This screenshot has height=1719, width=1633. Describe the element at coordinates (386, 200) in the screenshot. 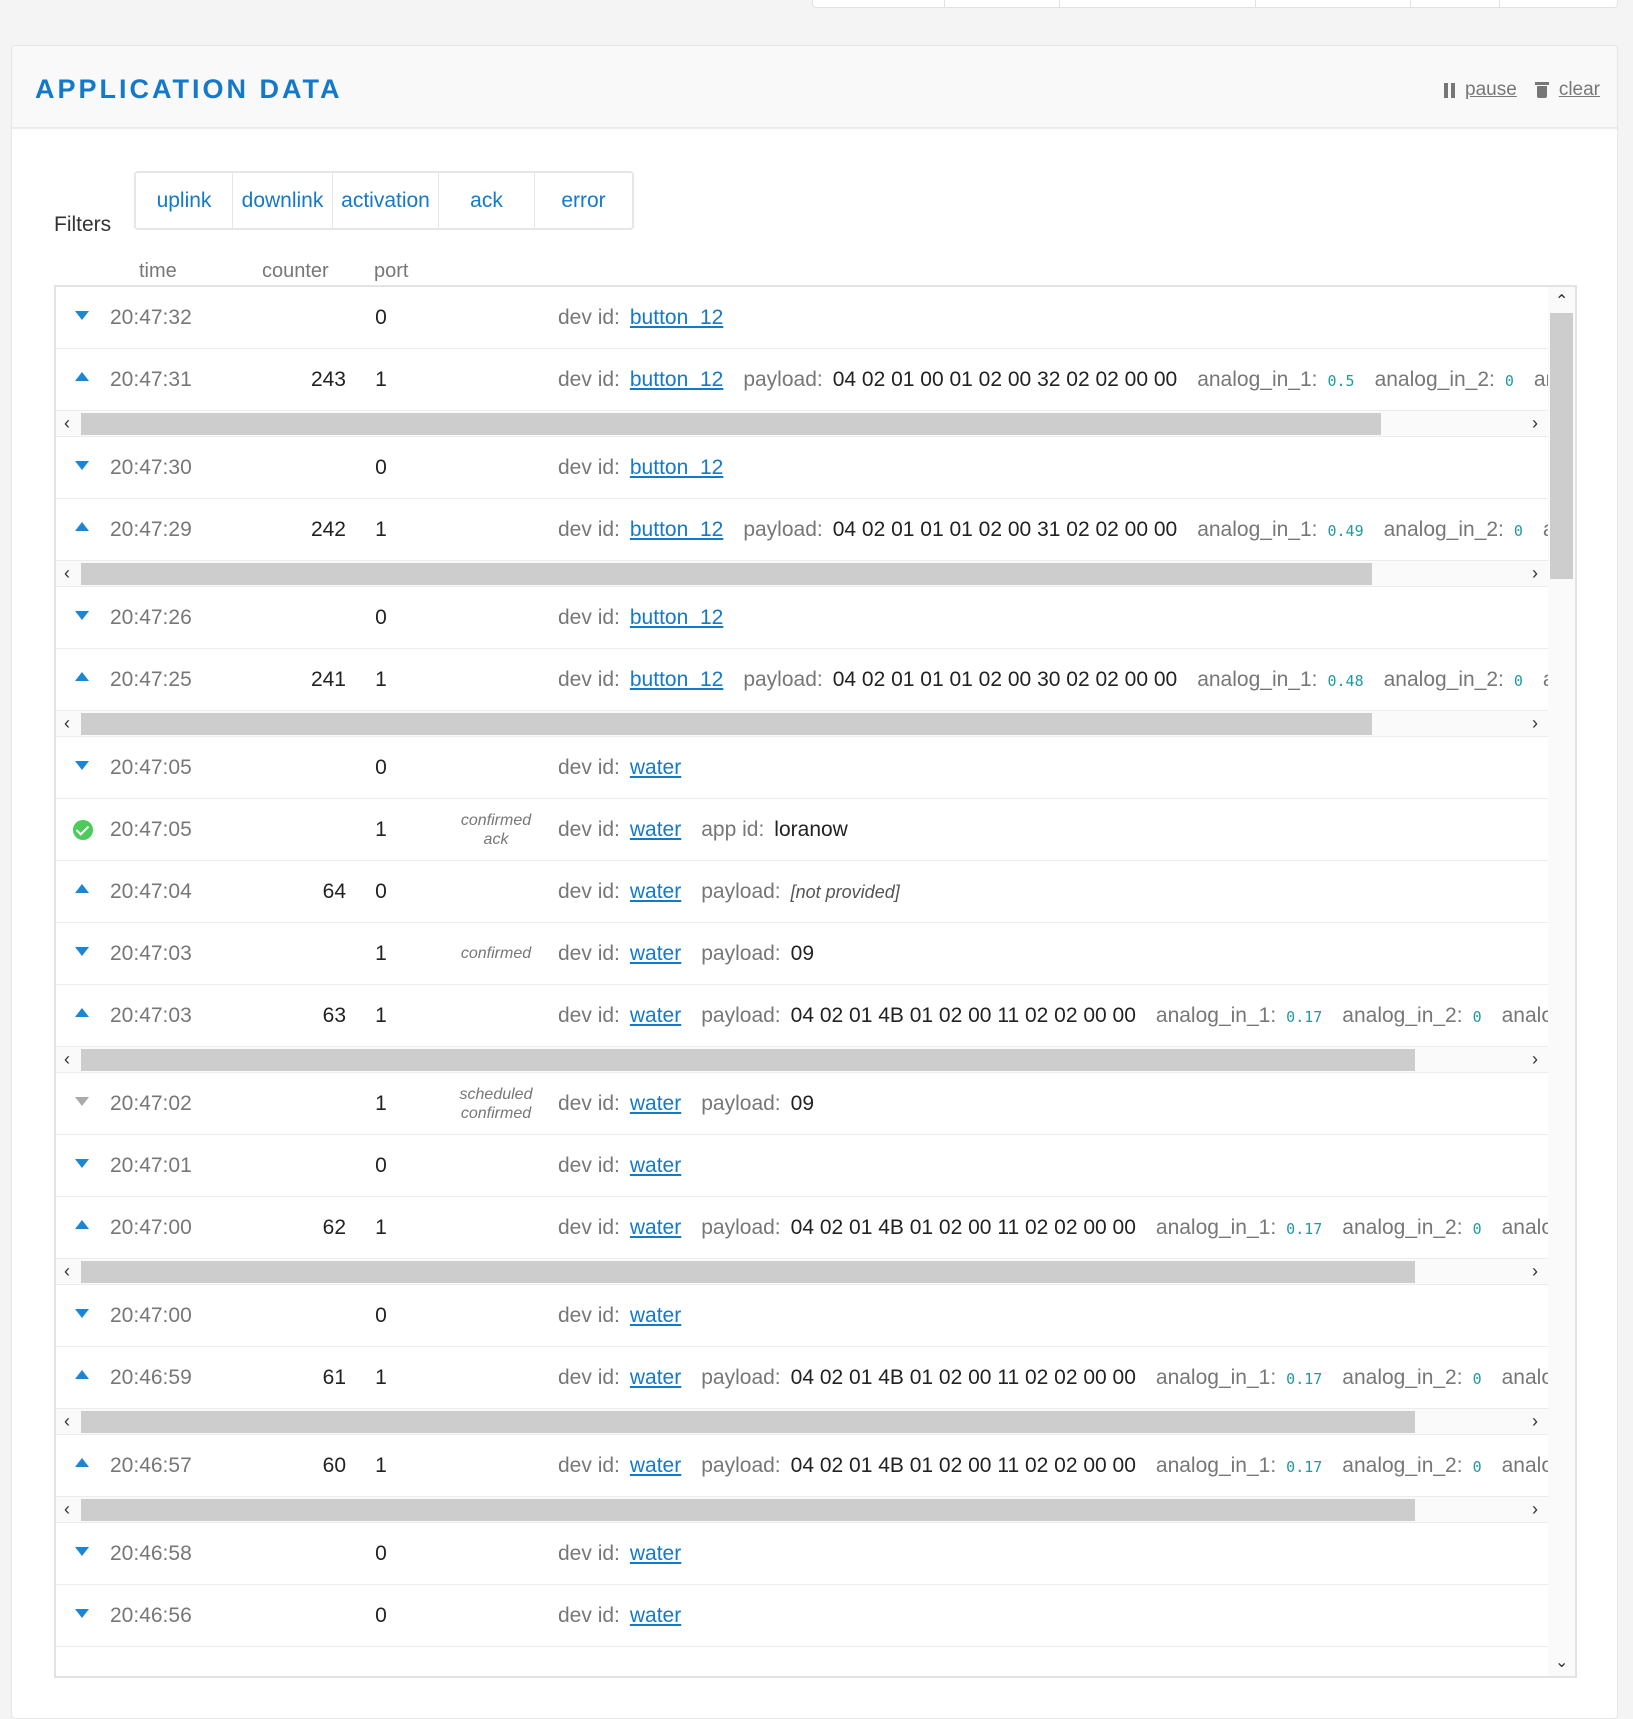

I see `filter-activation: activation` at that location.